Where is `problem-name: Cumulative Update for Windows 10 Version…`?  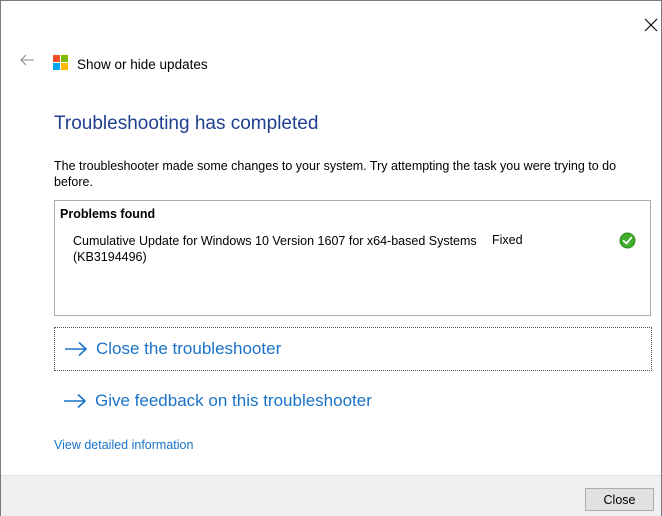 problem-name: Cumulative Update for Windows 10 Version… is located at coordinates (275, 249).